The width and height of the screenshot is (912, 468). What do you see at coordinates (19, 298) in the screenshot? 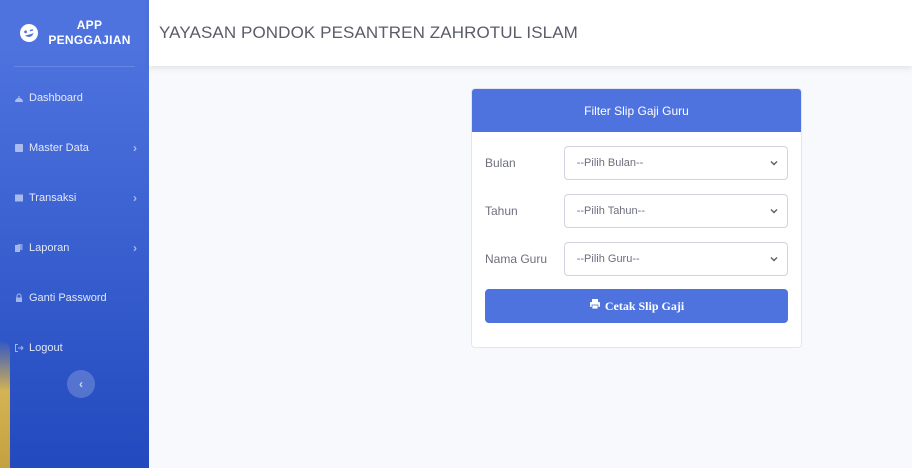
I see `lock-icon` at bounding box center [19, 298].